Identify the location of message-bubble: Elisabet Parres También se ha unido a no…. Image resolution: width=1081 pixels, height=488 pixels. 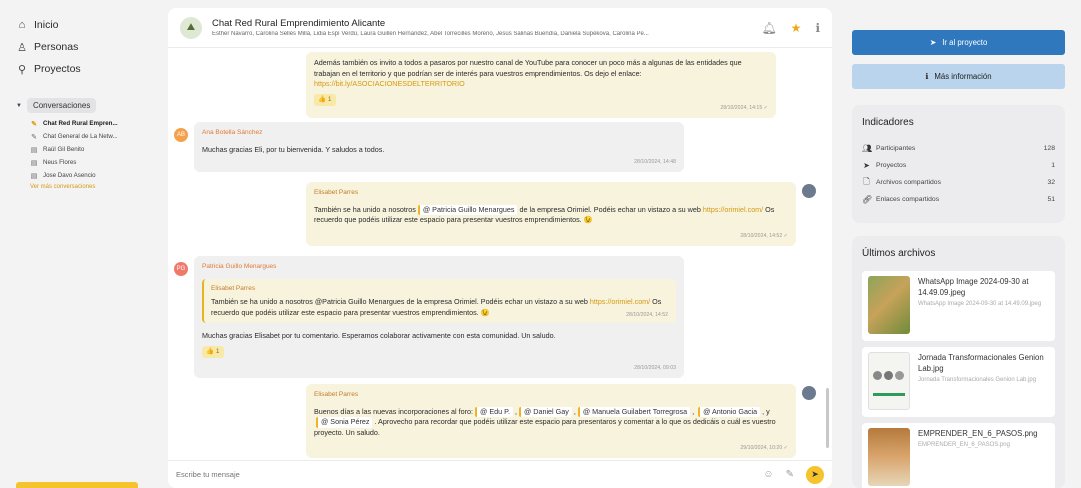
(551, 214).